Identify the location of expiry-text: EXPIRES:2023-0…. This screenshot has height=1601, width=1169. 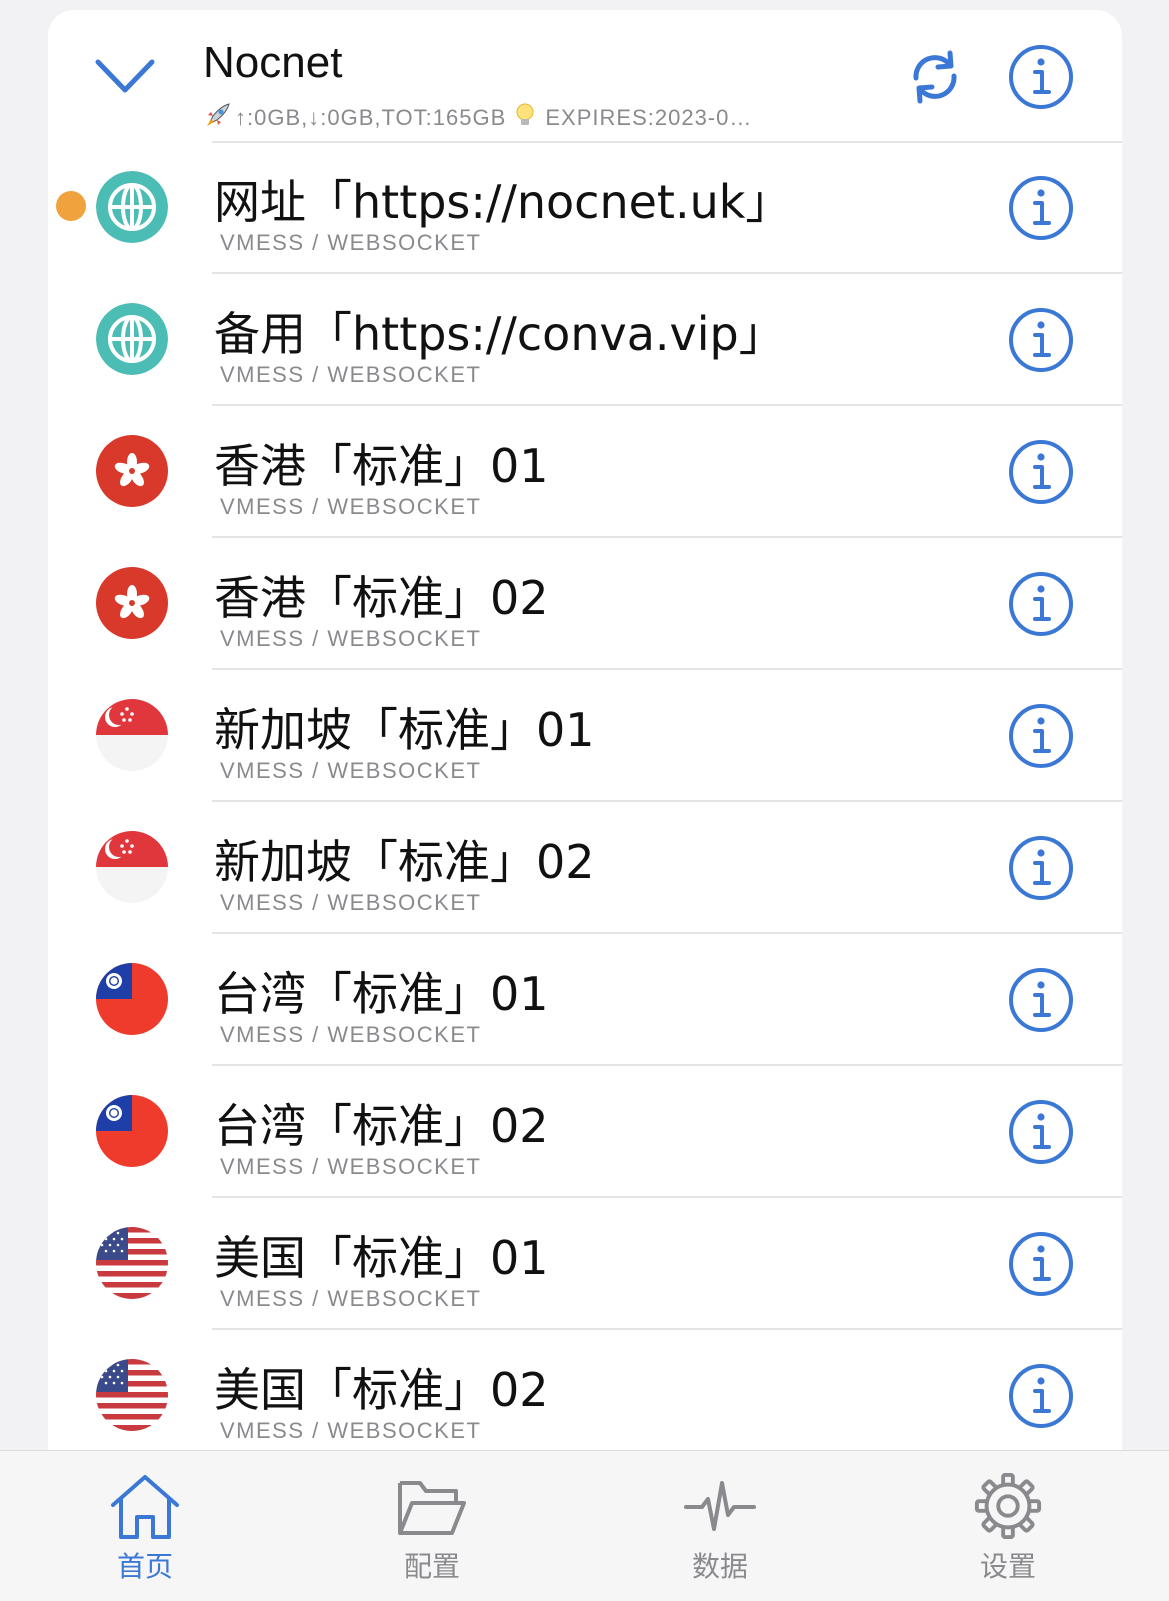
(649, 117).